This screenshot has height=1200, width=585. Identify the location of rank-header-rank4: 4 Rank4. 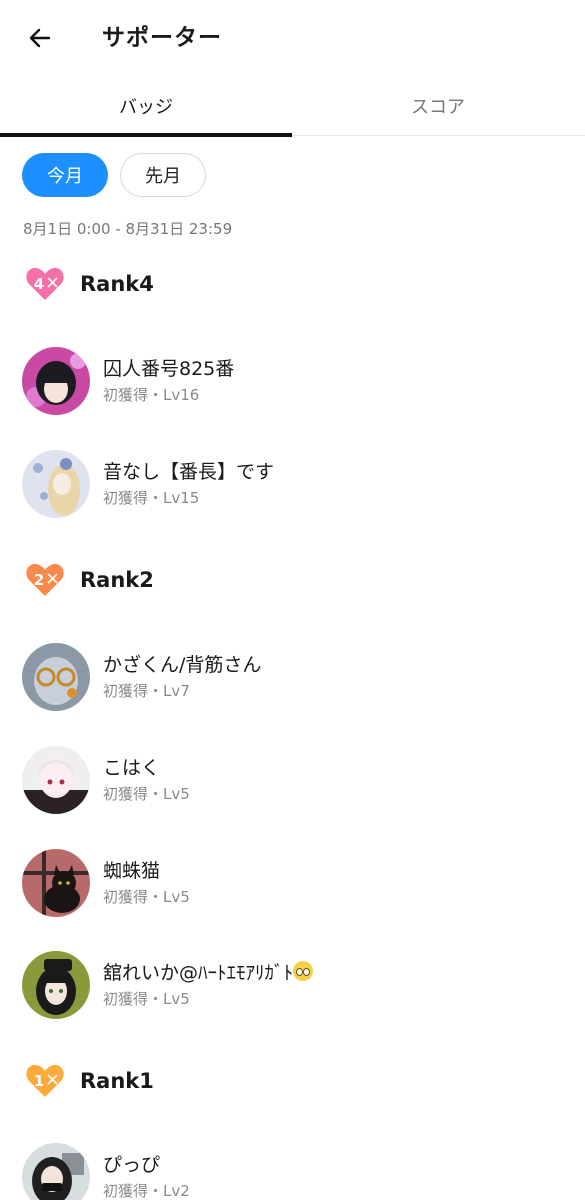
(89, 284).